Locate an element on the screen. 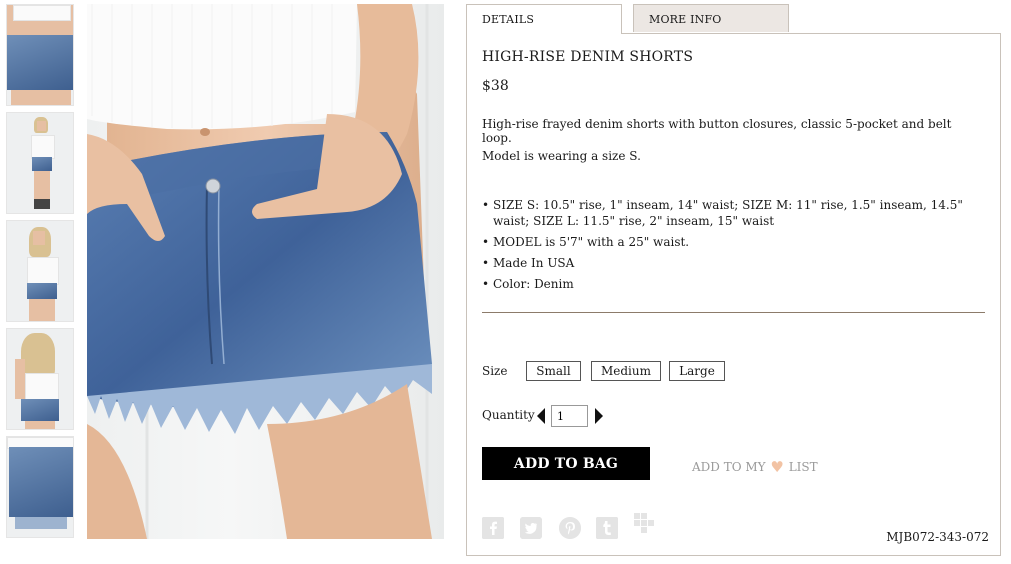 The image size is (1011, 564). tab-details: DETAILS is located at coordinates (544, 19).